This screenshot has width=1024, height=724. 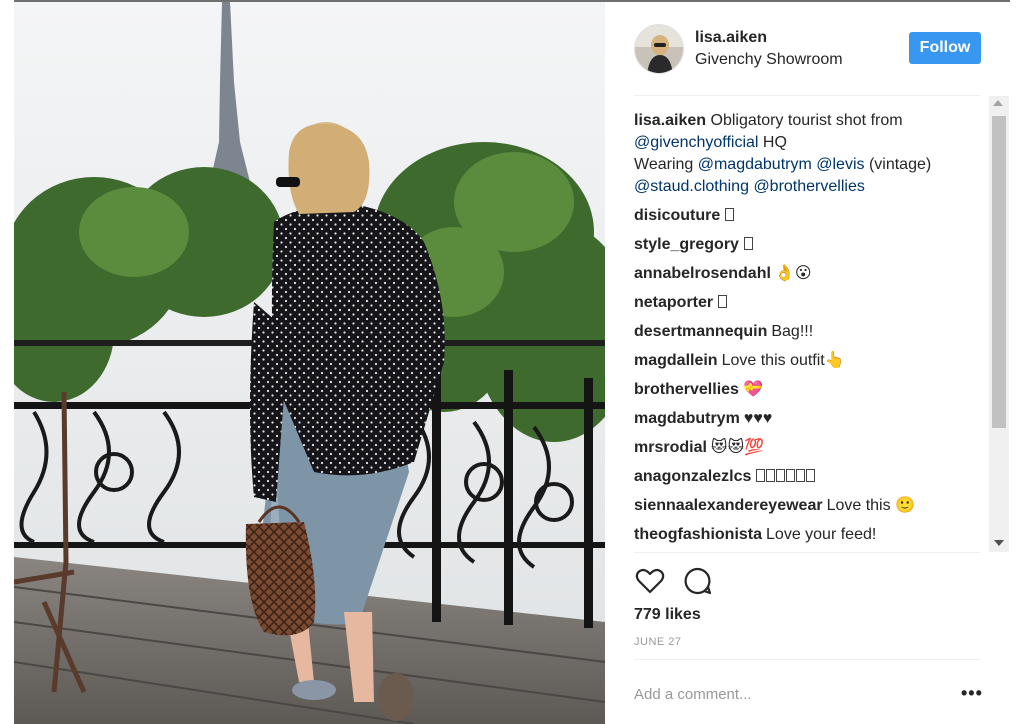 What do you see at coordinates (702, 273) in the screenshot?
I see `comment-username: annabelrosendahl` at bounding box center [702, 273].